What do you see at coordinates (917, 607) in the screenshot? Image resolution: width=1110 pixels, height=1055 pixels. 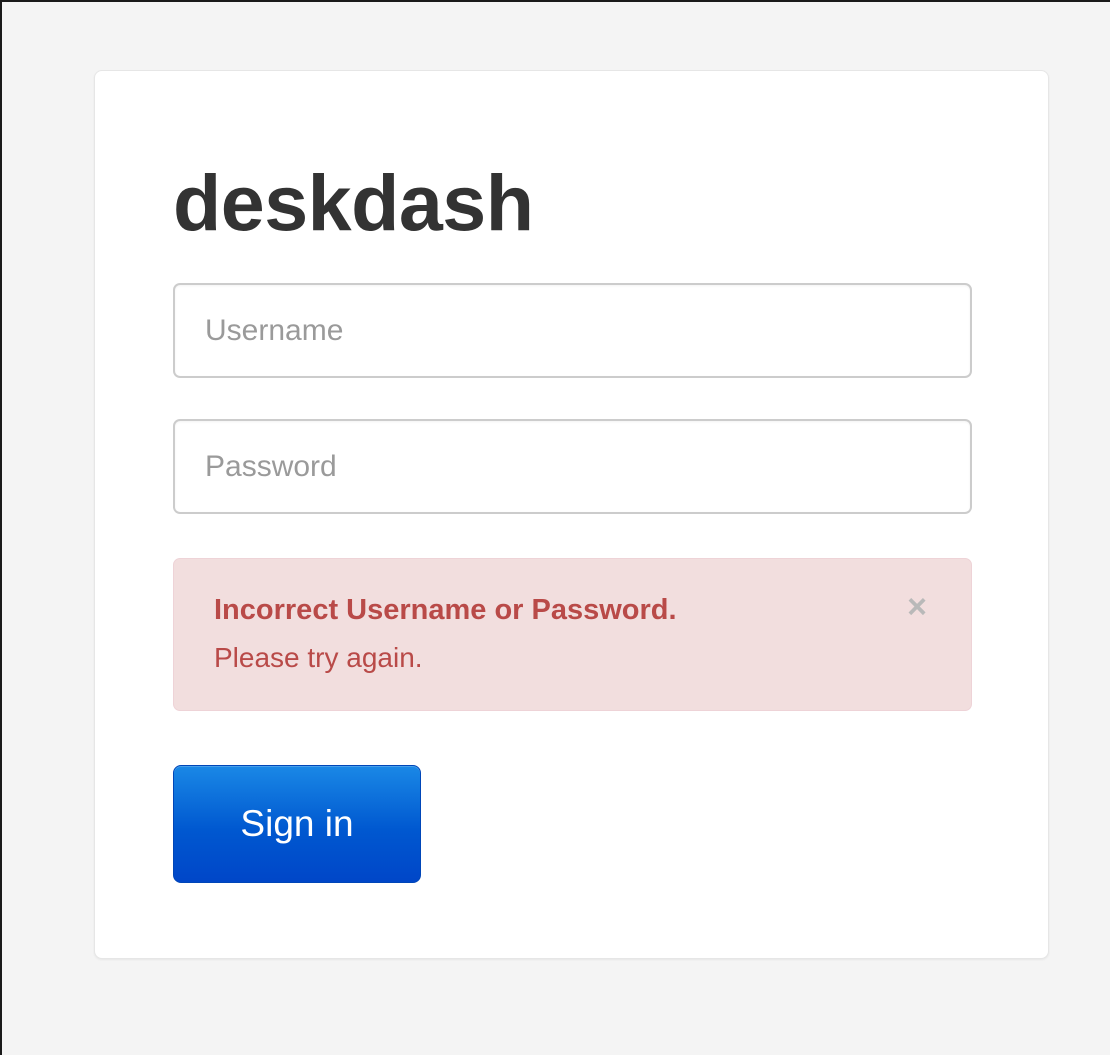 I see `close-icon: ×` at bounding box center [917, 607].